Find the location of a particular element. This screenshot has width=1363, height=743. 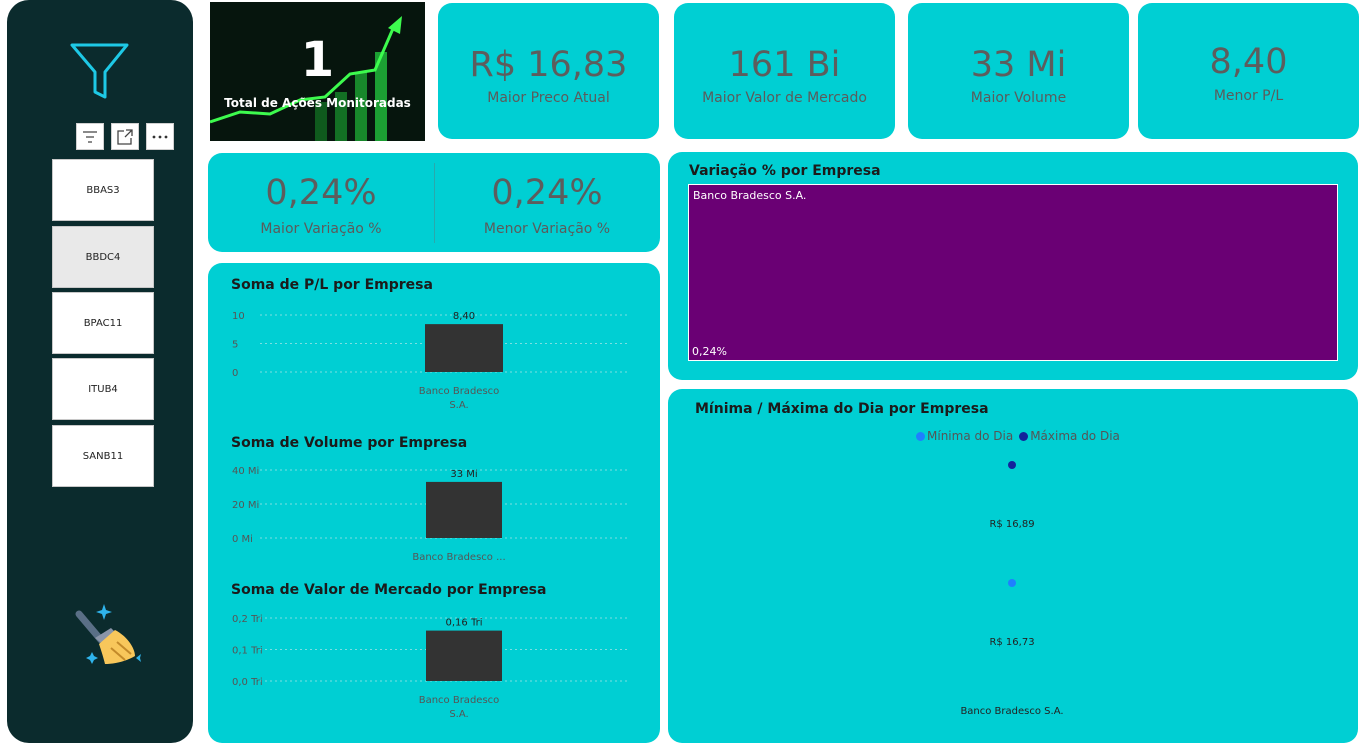

hero-kpi-card: 1 Total de Ações Monitoradas is located at coordinates (317, 71).